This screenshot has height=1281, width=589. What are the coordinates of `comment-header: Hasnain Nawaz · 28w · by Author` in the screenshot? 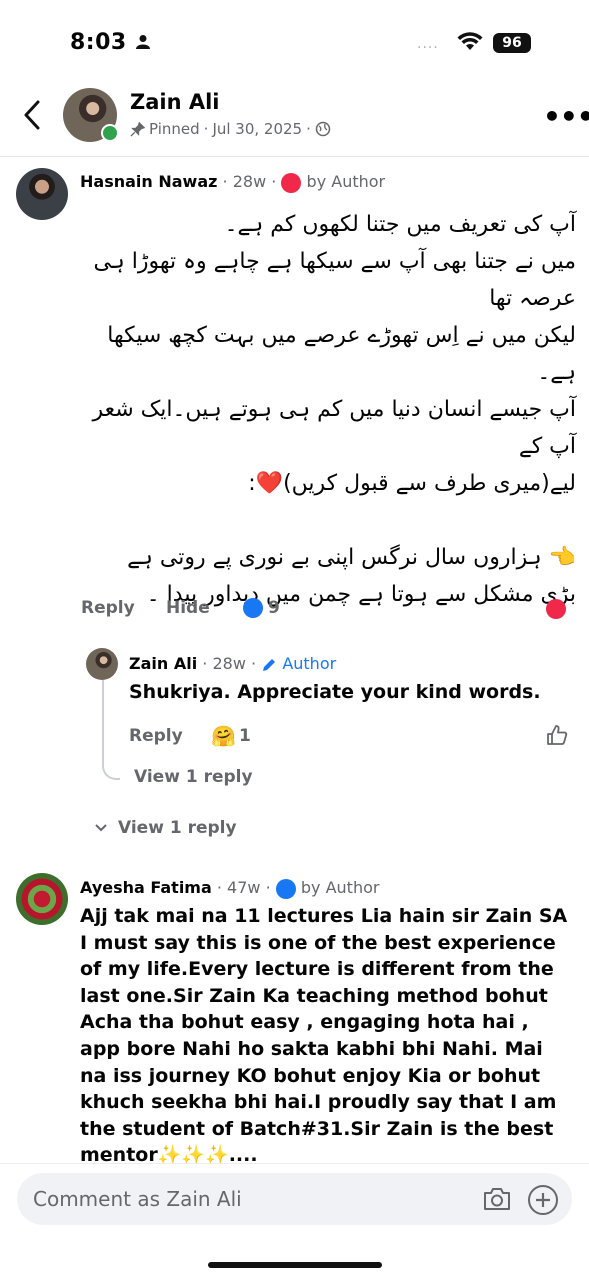 It's located at (232, 182).